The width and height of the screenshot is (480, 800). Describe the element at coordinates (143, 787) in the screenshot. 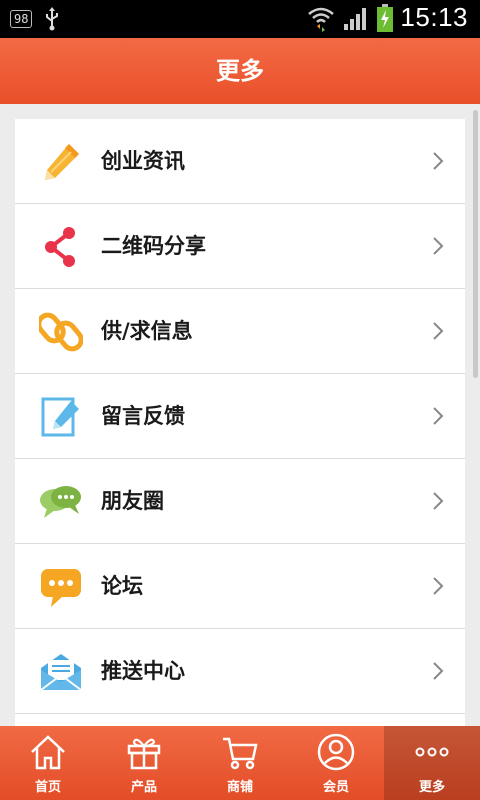

I see `tab-label: 产品` at that location.